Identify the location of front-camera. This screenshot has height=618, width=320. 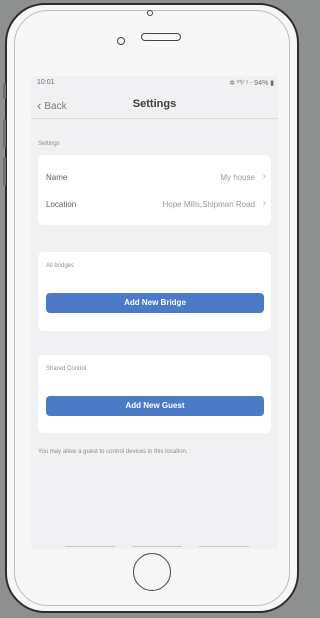
(150, 13).